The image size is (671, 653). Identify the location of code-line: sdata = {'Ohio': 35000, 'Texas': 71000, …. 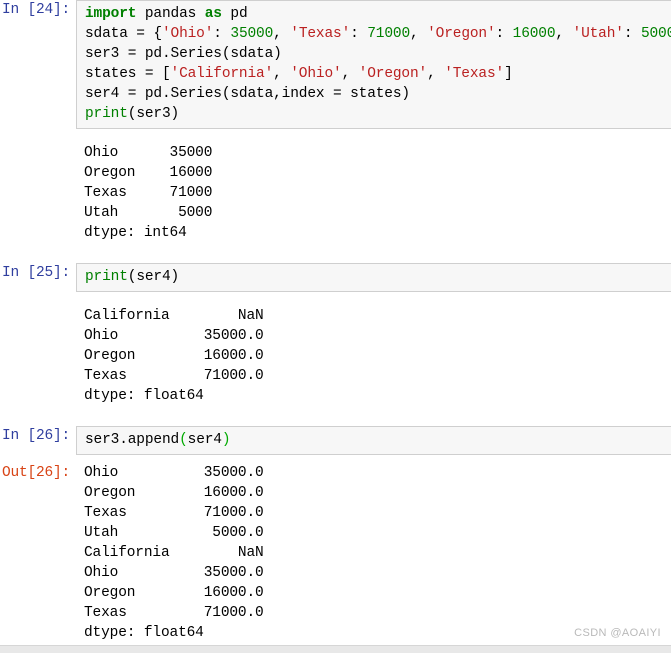
(378, 34).